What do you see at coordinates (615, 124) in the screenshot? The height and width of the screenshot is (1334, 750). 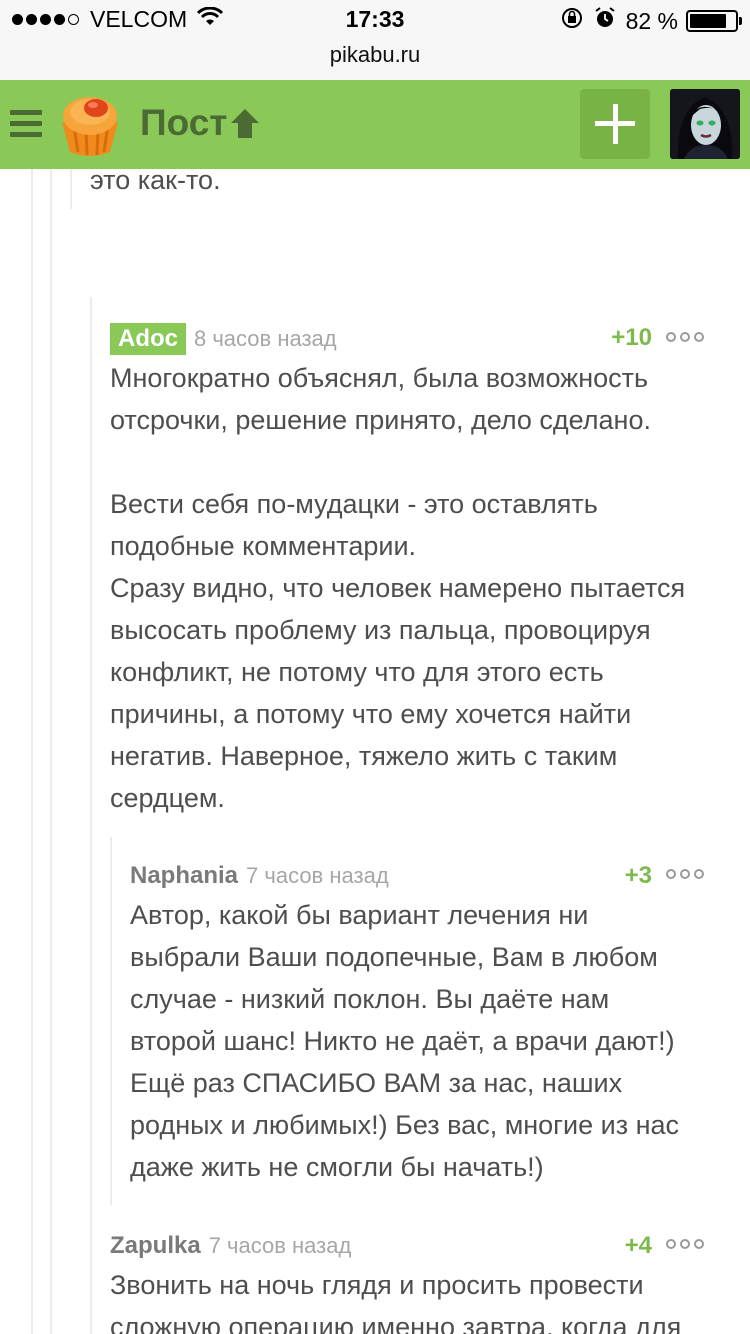 I see `add-post-button` at bounding box center [615, 124].